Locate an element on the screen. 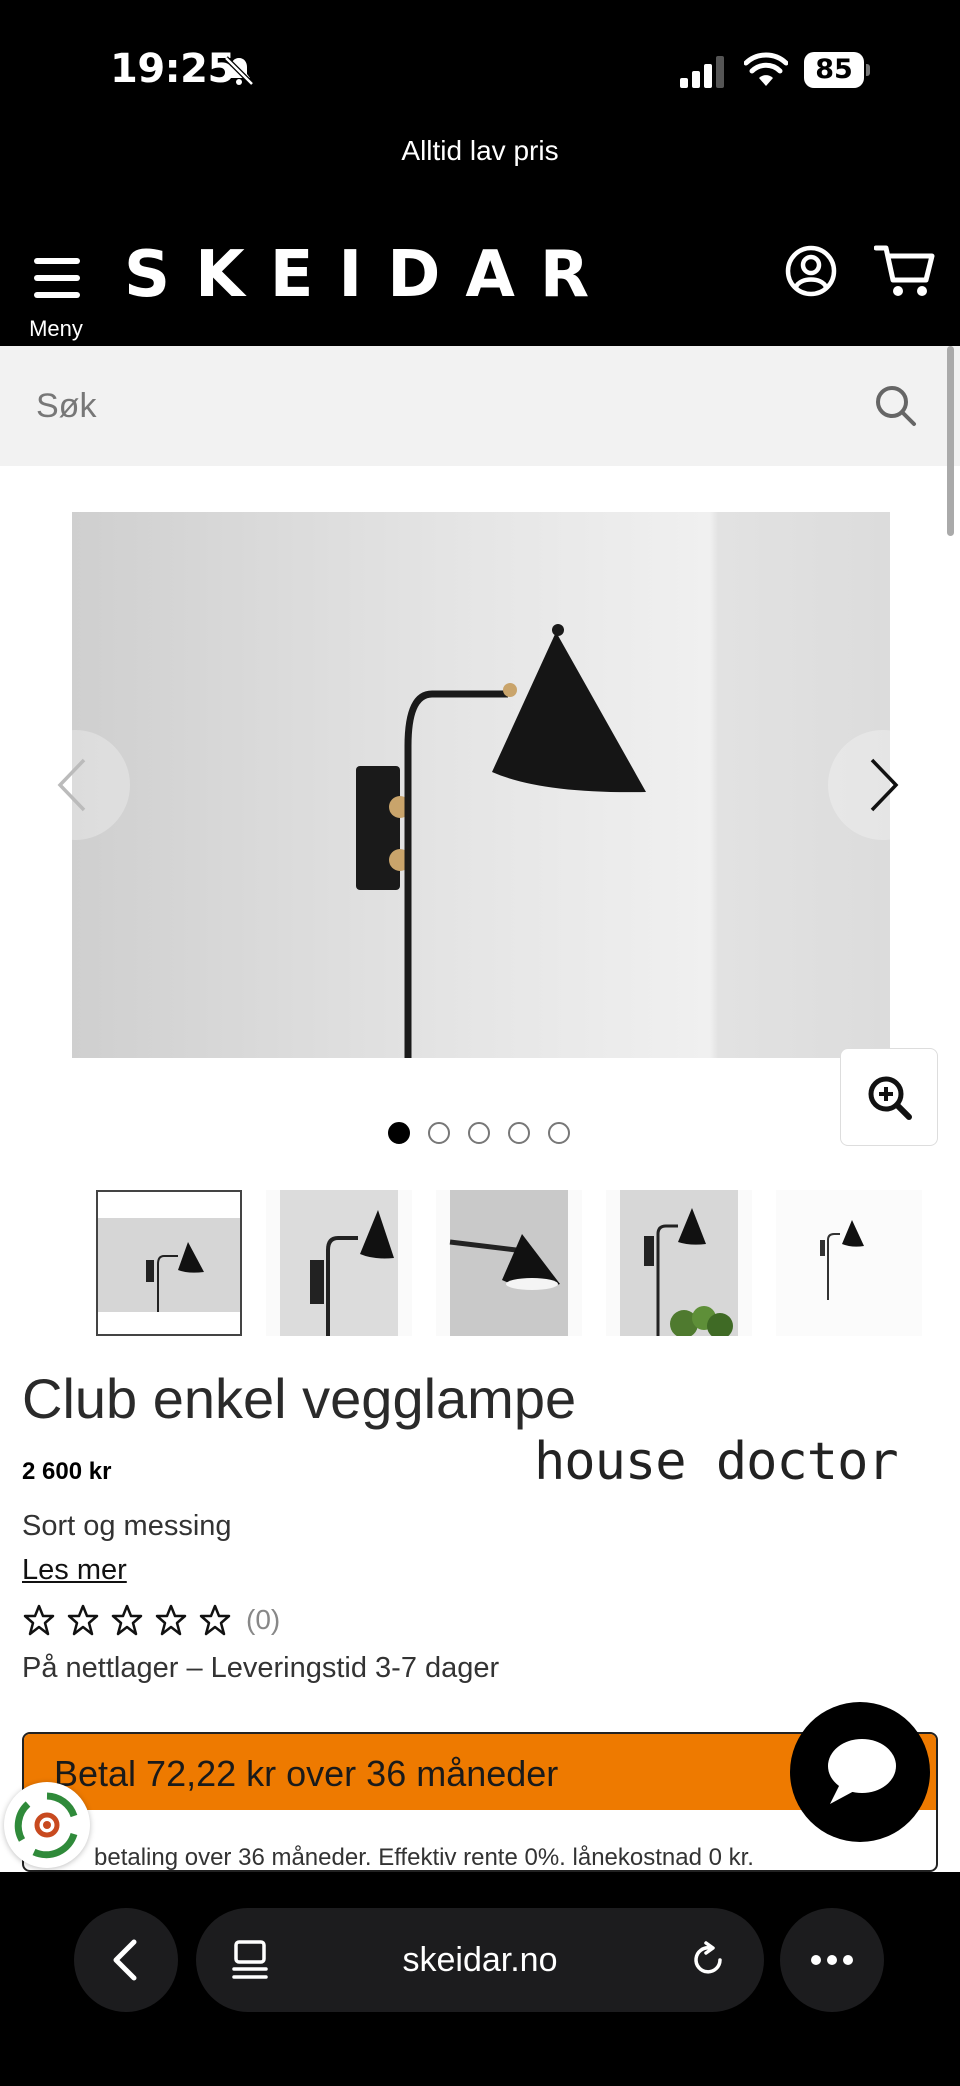 The height and width of the screenshot is (2086, 960). signal-icon is located at coordinates (702, 72).